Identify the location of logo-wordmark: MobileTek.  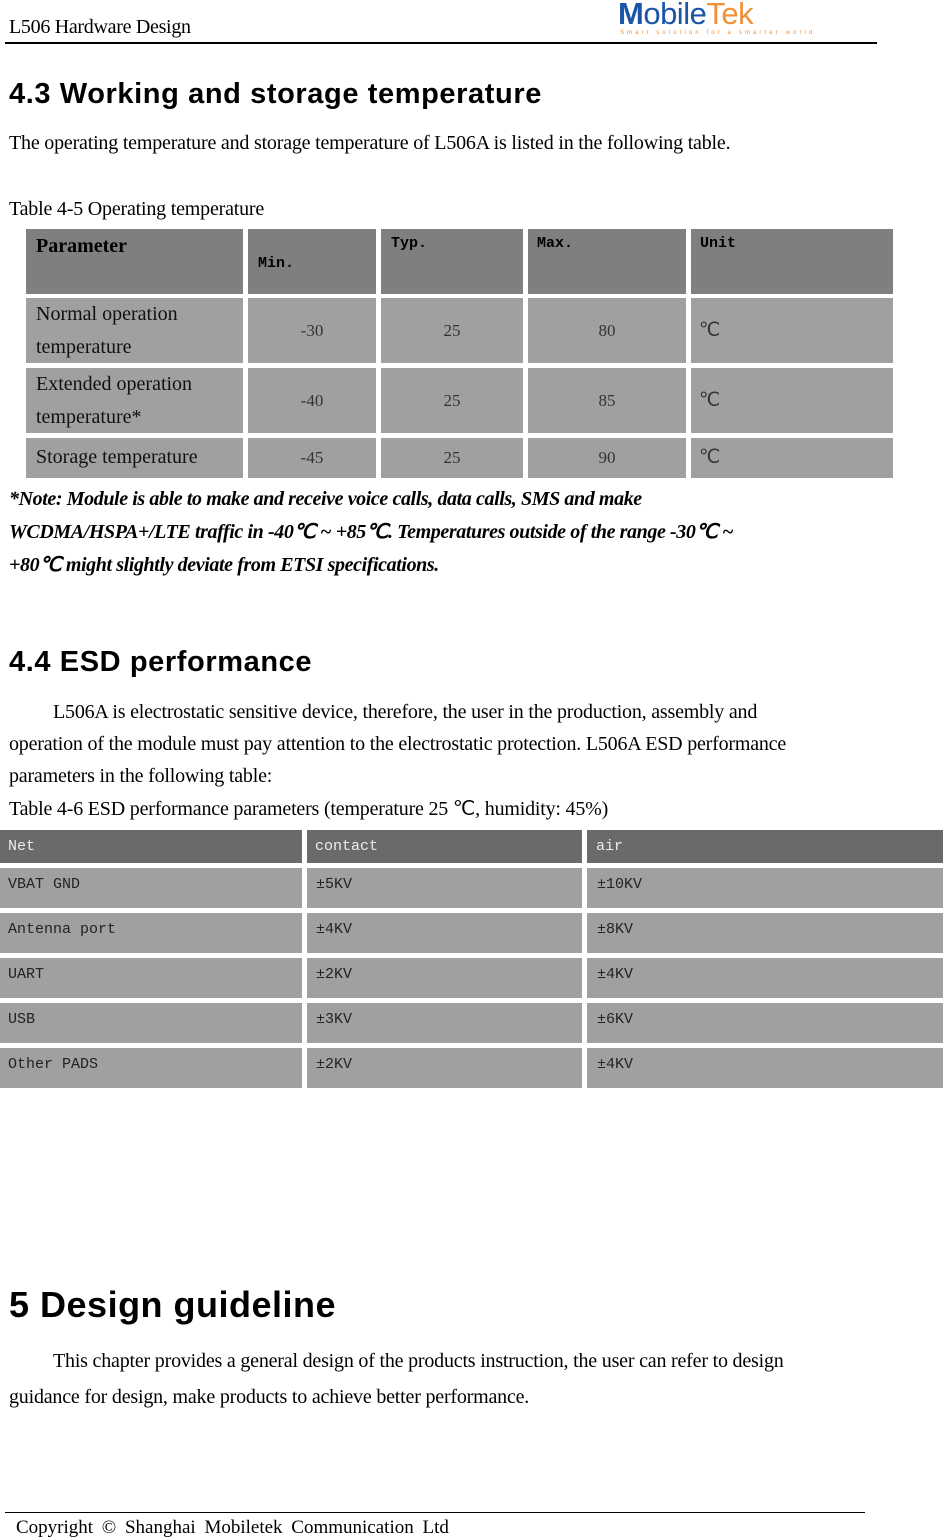
(686, 16).